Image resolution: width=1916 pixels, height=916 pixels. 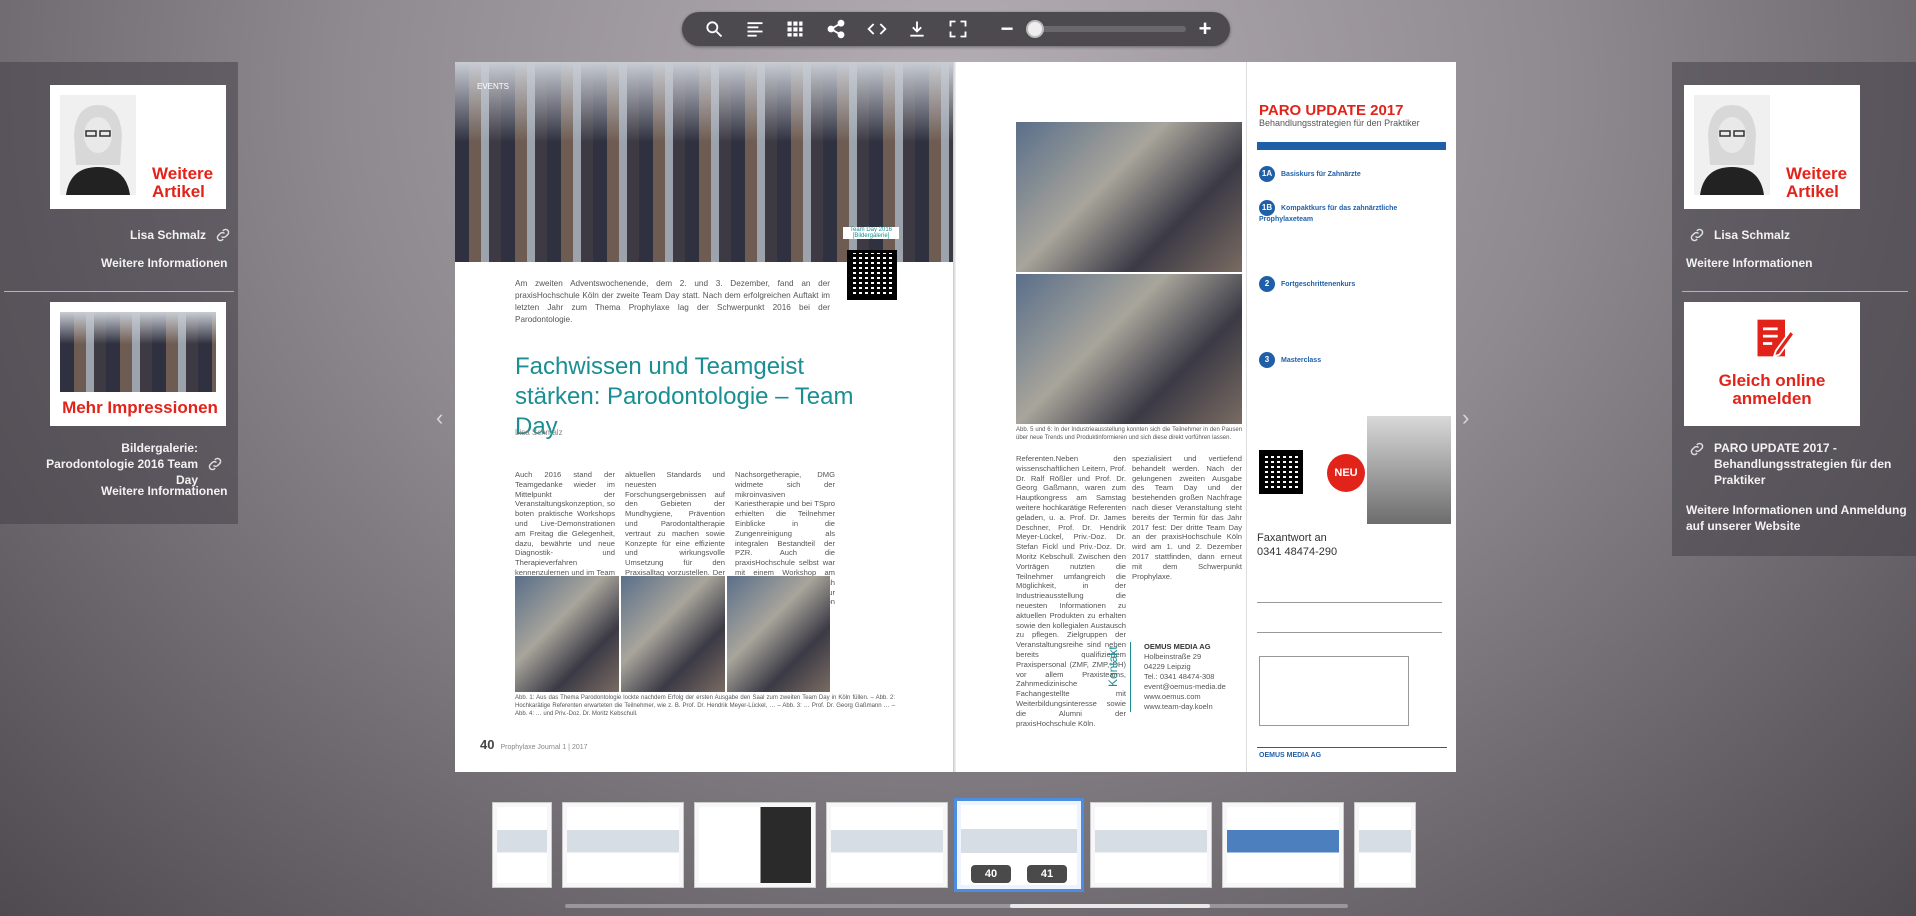 I want to click on qr-caption-sub: [Bildergalerie], so click(x=871, y=236).